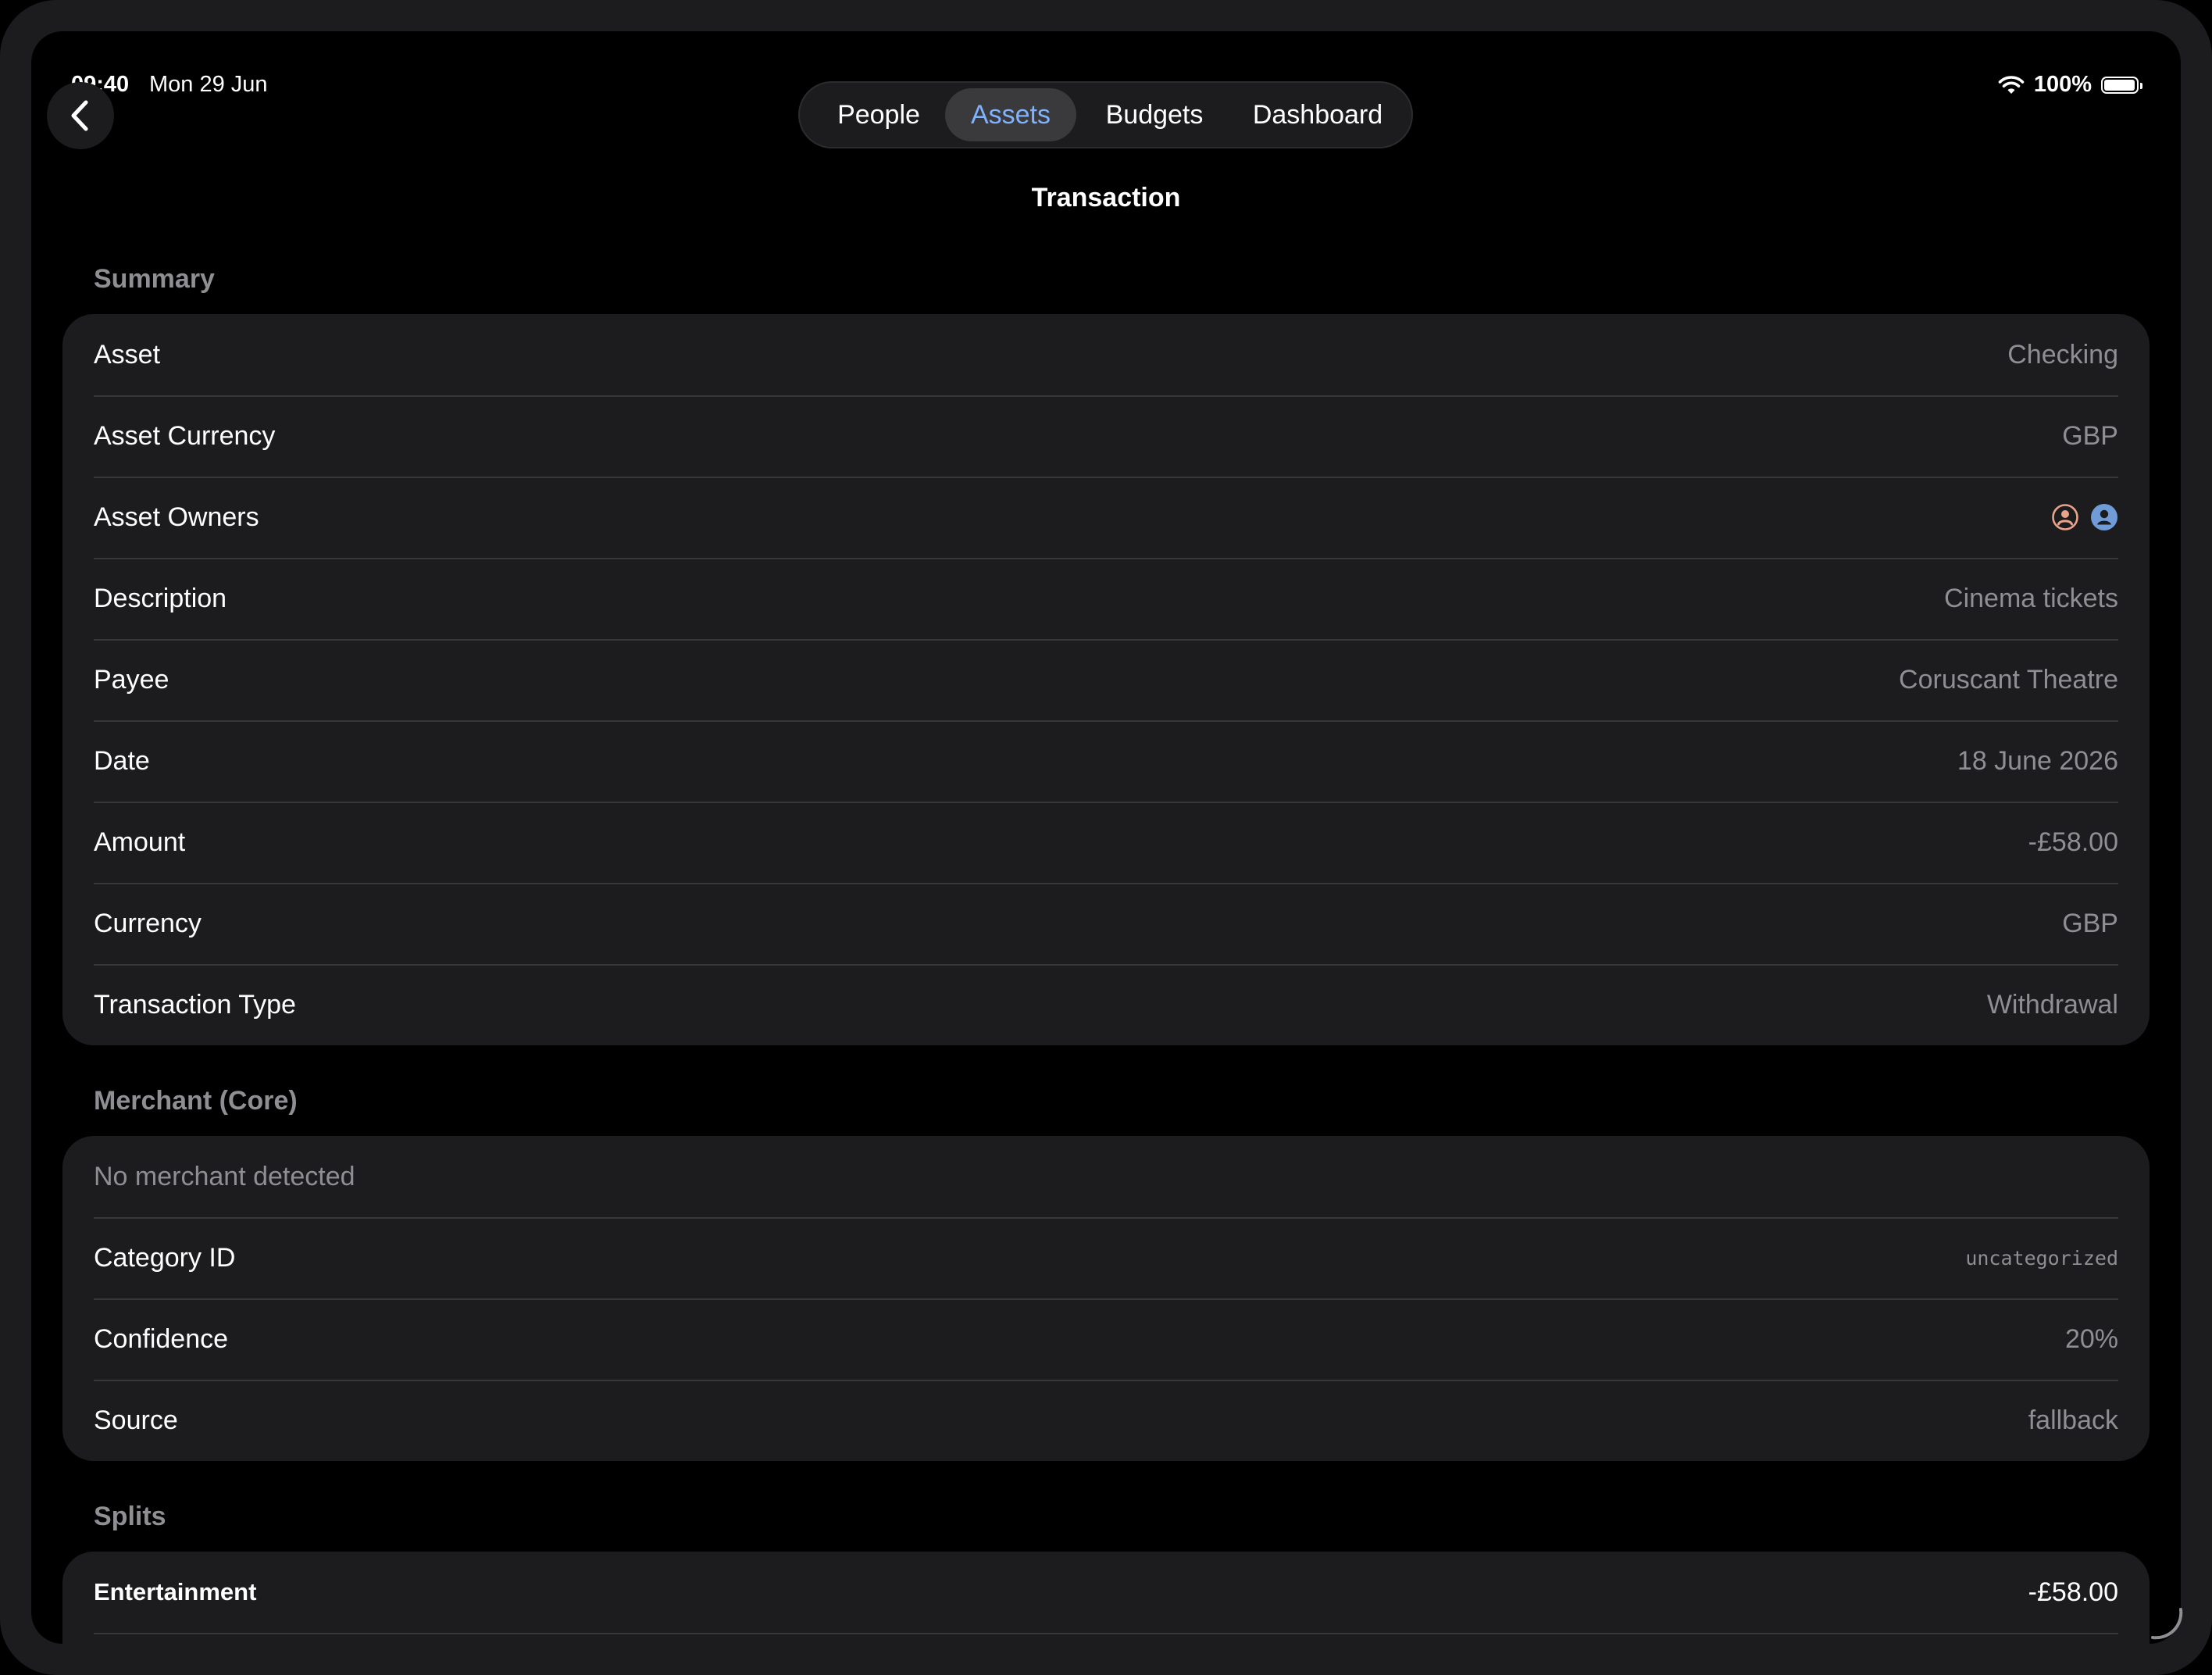 Image resolution: width=2212 pixels, height=1675 pixels. What do you see at coordinates (2104, 517) in the screenshot?
I see `person-circle-fill-icon` at bounding box center [2104, 517].